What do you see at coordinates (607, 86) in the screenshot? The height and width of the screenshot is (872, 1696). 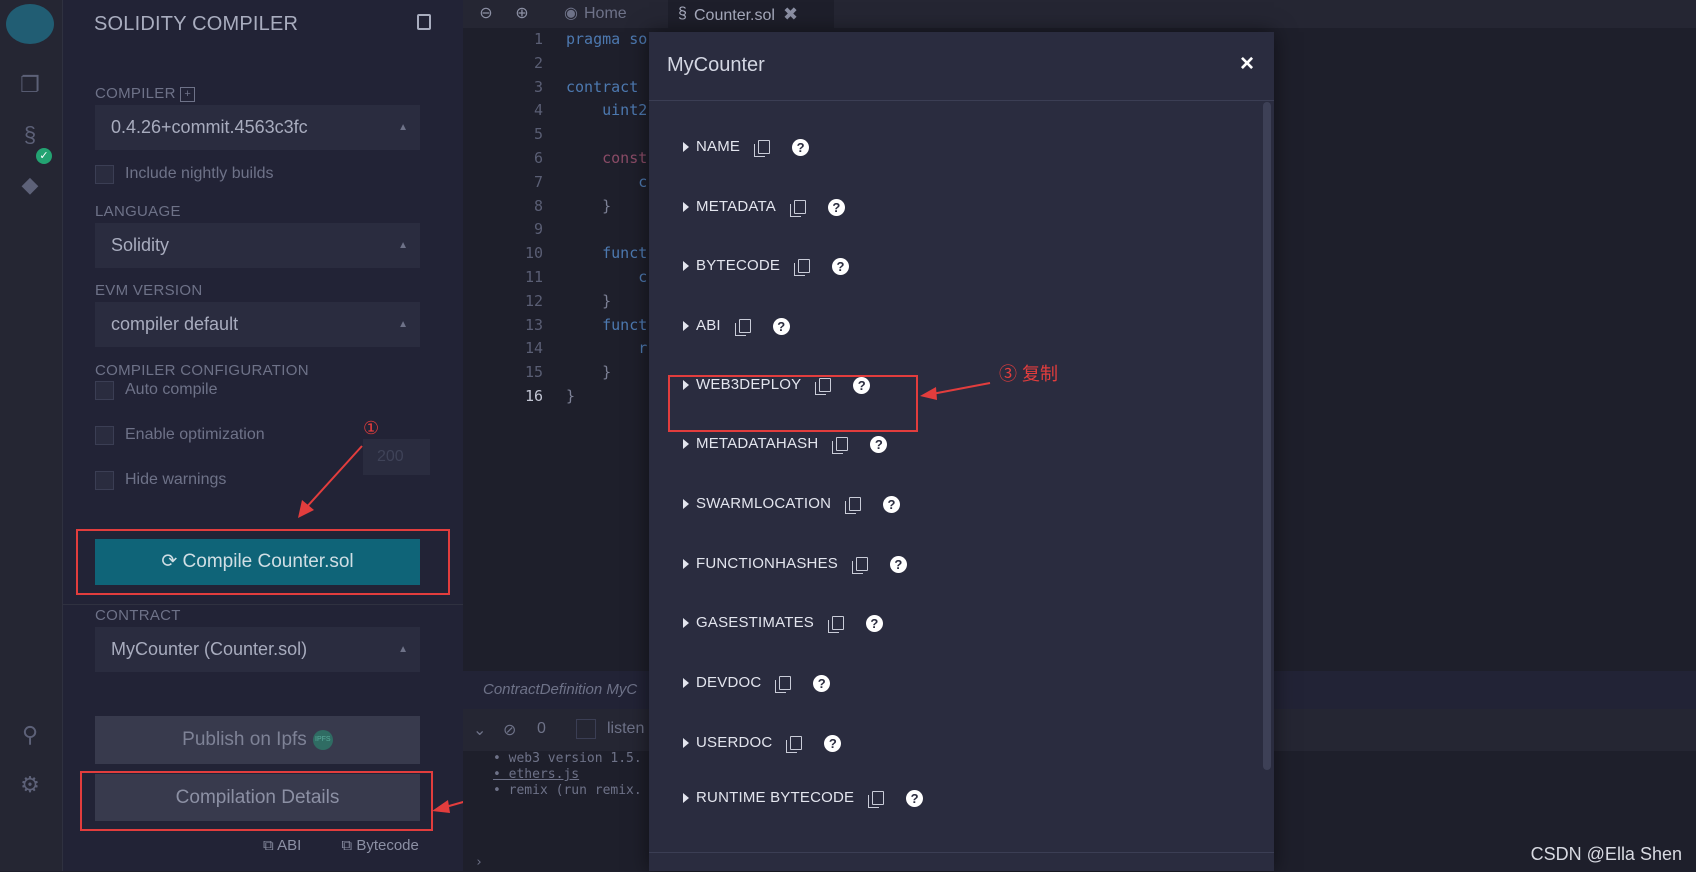 I see `code-line: contract` at bounding box center [607, 86].